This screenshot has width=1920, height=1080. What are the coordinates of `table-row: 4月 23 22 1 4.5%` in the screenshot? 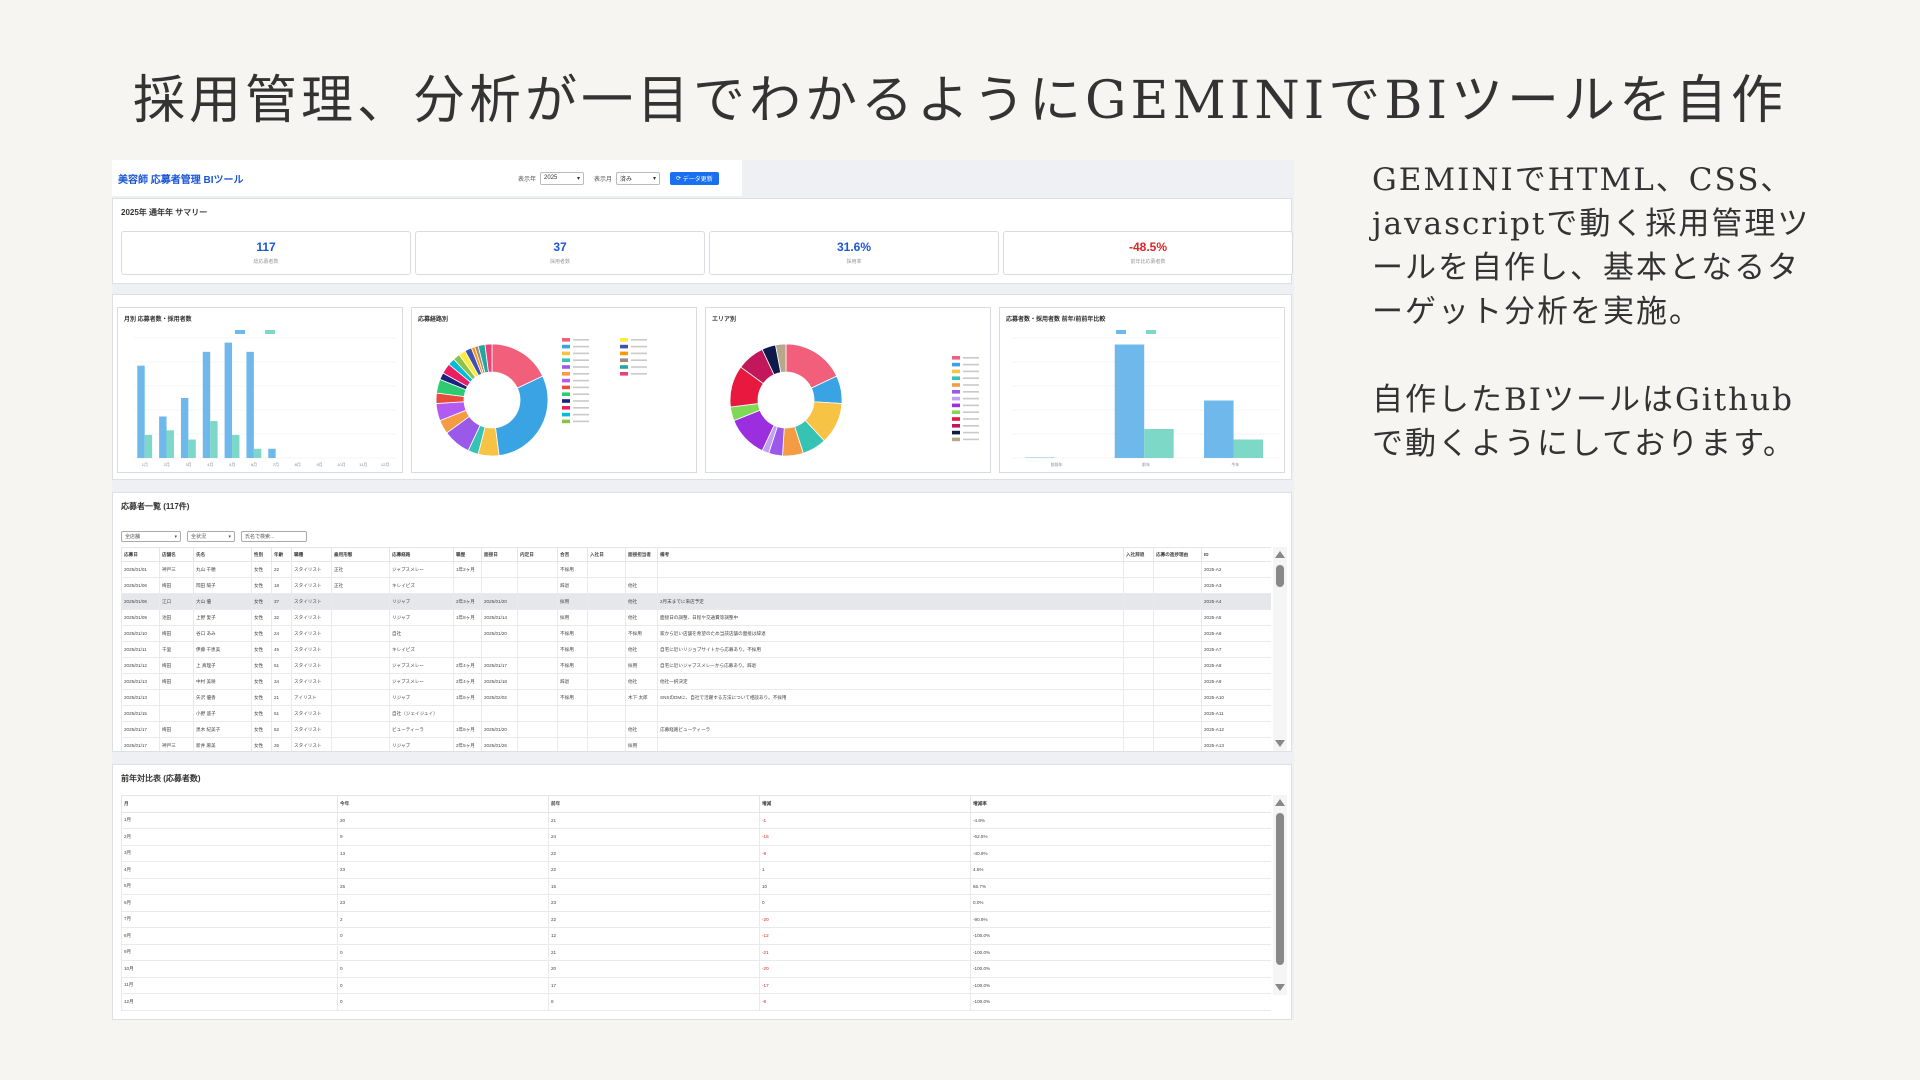 It's located at (696, 870).